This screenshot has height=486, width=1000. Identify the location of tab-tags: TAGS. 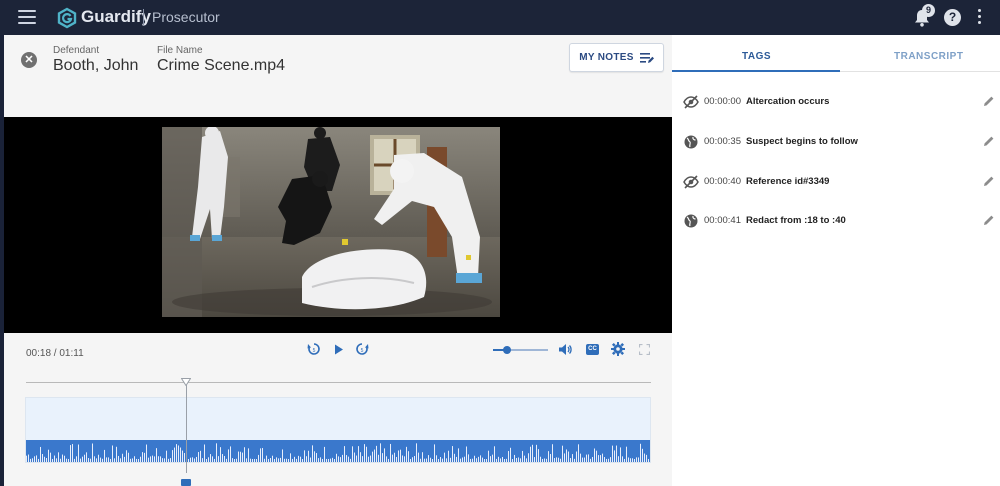
(756, 56).